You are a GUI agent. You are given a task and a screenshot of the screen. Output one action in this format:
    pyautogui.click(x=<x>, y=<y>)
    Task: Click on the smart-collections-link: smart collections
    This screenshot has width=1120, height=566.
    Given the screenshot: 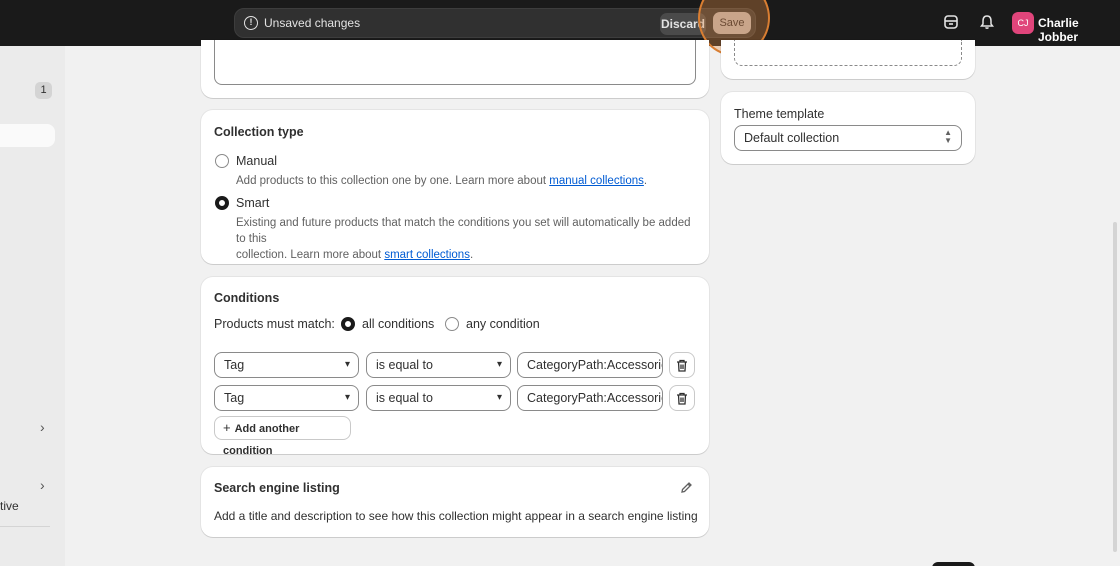 What is the action you would take?
    pyautogui.click(x=427, y=255)
    